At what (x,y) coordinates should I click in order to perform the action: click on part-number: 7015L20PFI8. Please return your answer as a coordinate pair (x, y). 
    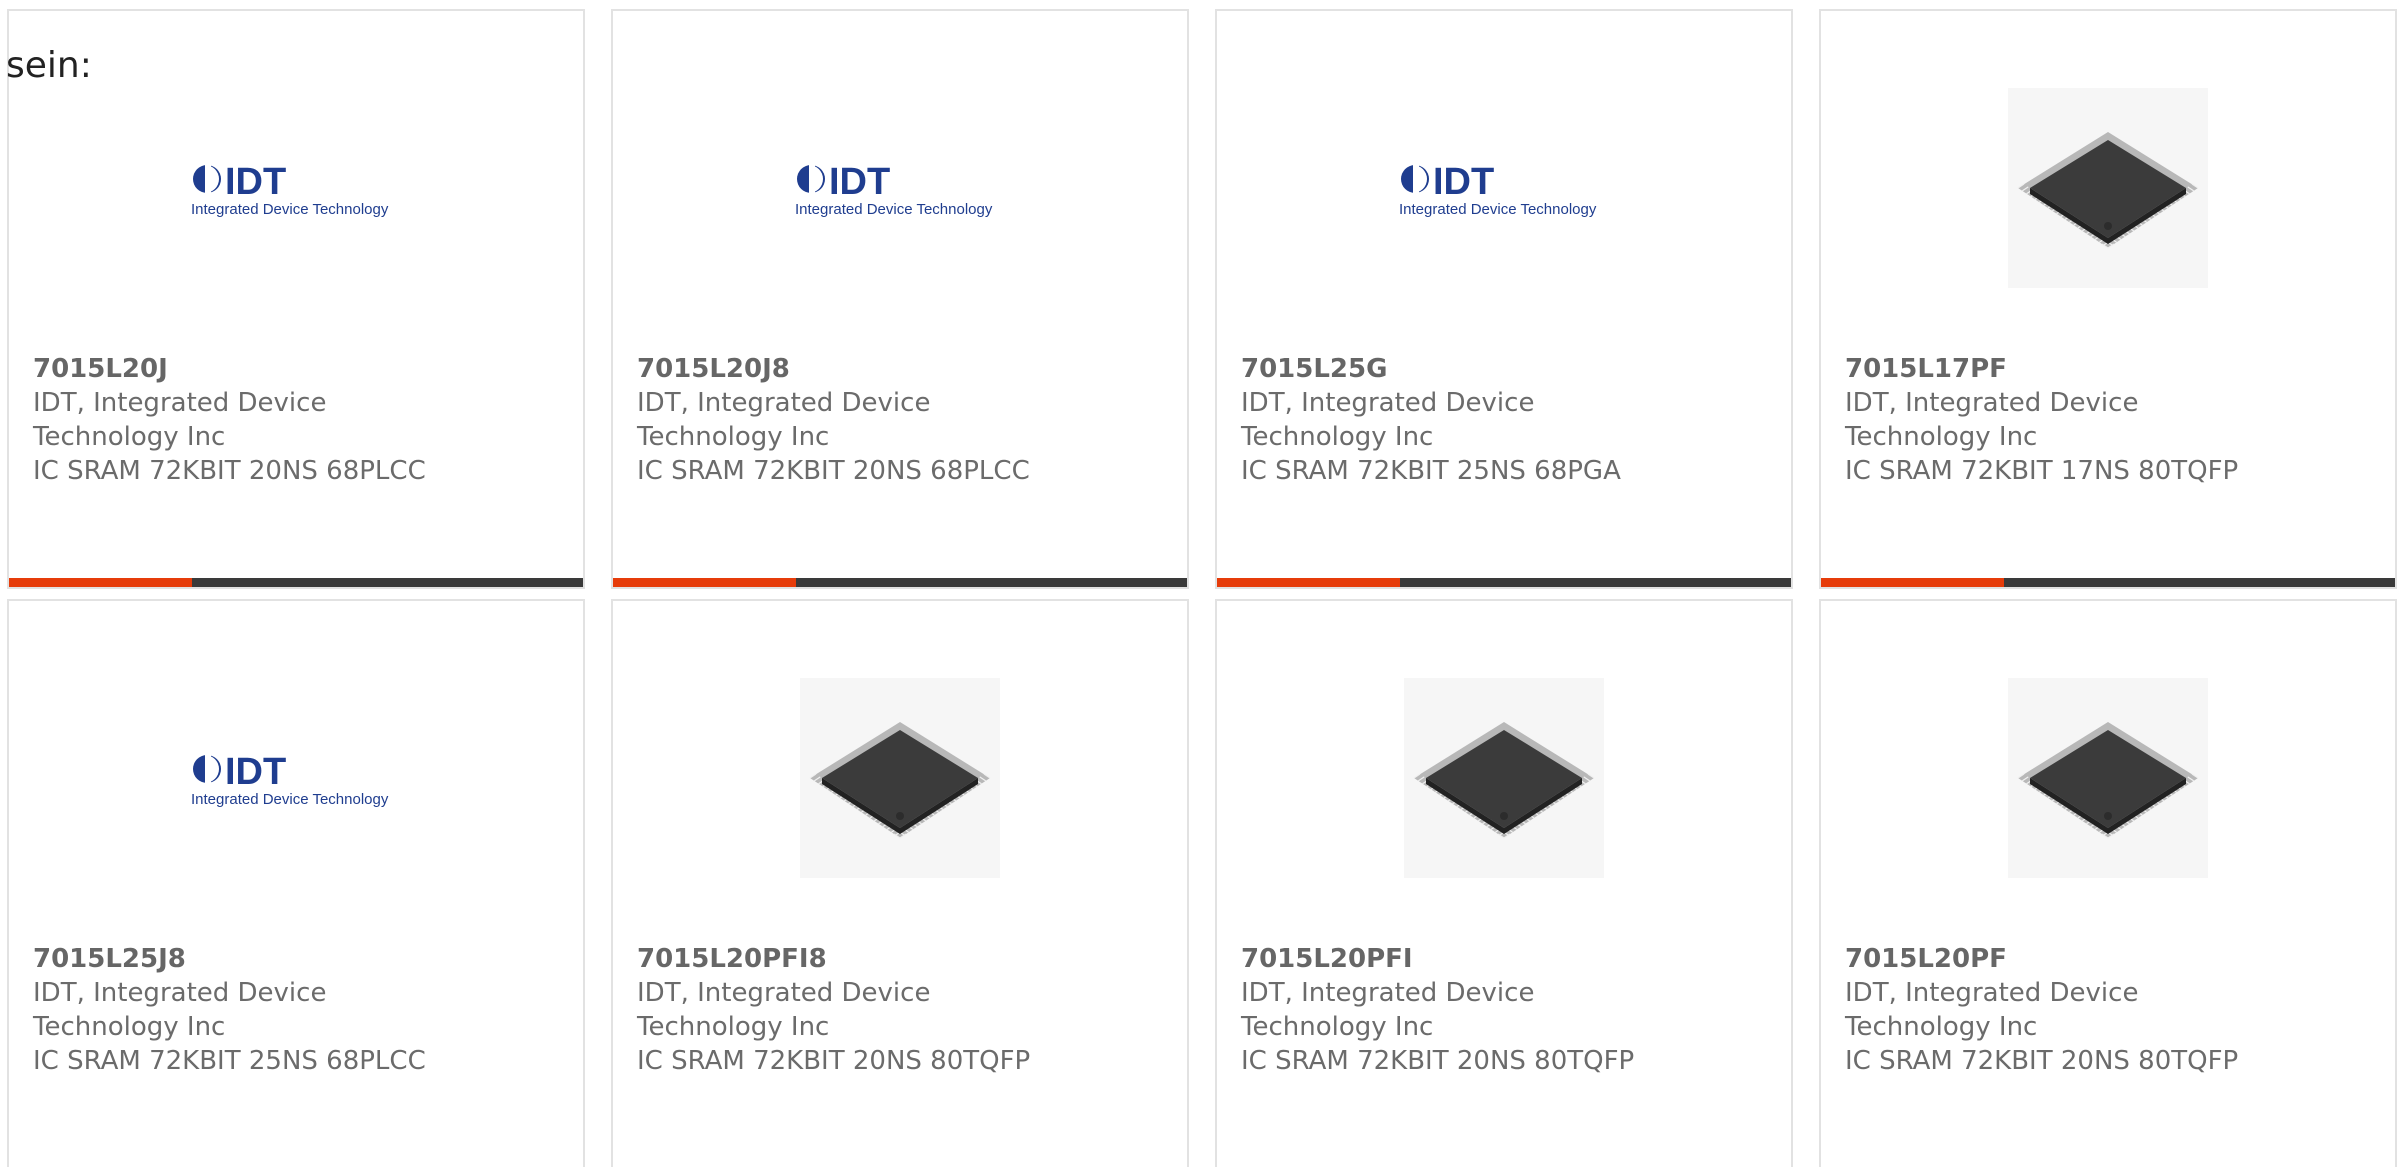
    Looking at the image, I should click on (900, 959).